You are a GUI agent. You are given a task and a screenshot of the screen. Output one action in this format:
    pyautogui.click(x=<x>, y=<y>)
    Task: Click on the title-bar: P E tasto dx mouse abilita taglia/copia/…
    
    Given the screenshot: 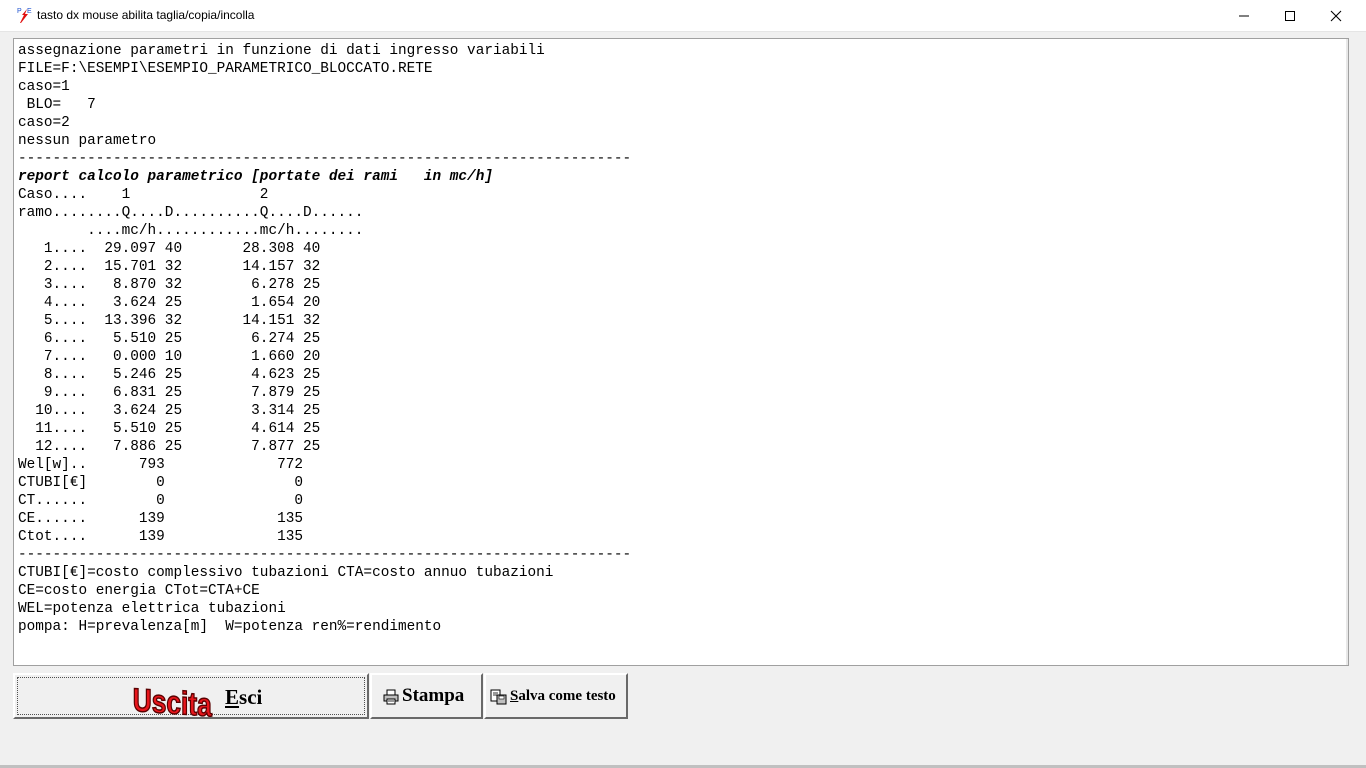 What is the action you would take?
    pyautogui.click(x=683, y=16)
    